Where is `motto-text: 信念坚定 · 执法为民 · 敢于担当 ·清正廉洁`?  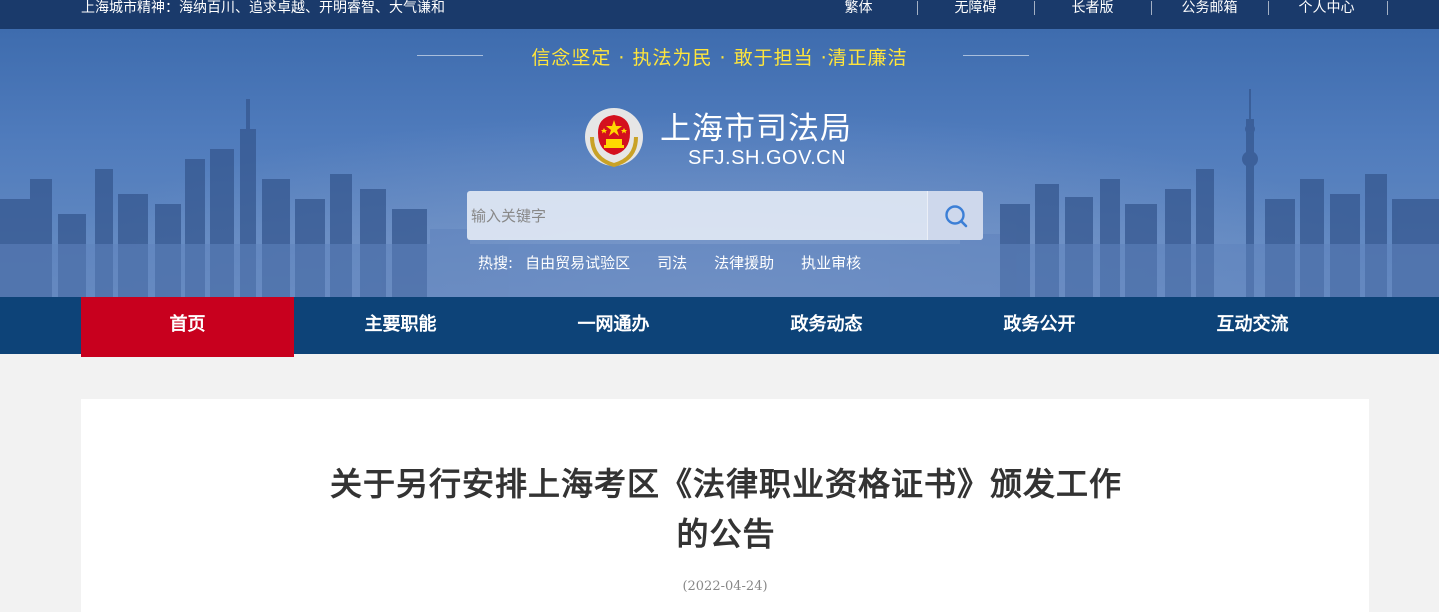 motto-text: 信念坚定 · 执法为民 · 敢于担当 ·清正廉洁 is located at coordinates (719, 58).